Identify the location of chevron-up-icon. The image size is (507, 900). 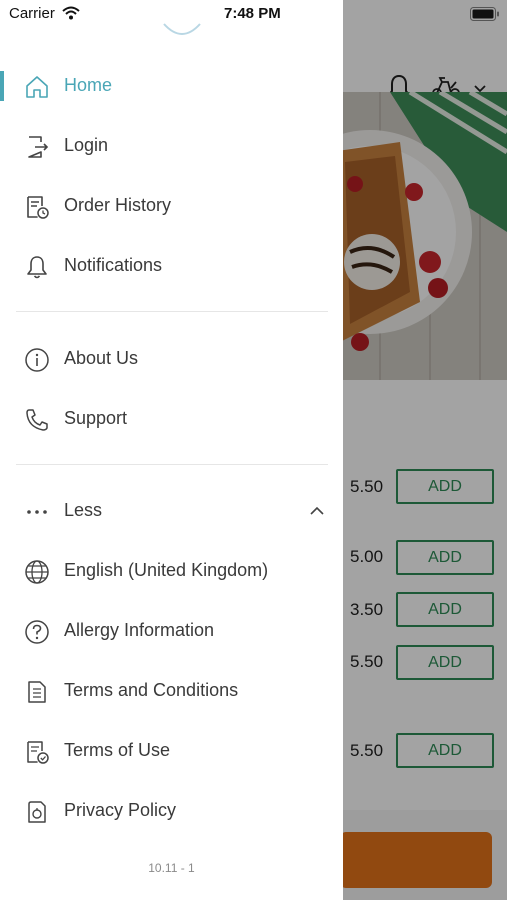
(317, 510).